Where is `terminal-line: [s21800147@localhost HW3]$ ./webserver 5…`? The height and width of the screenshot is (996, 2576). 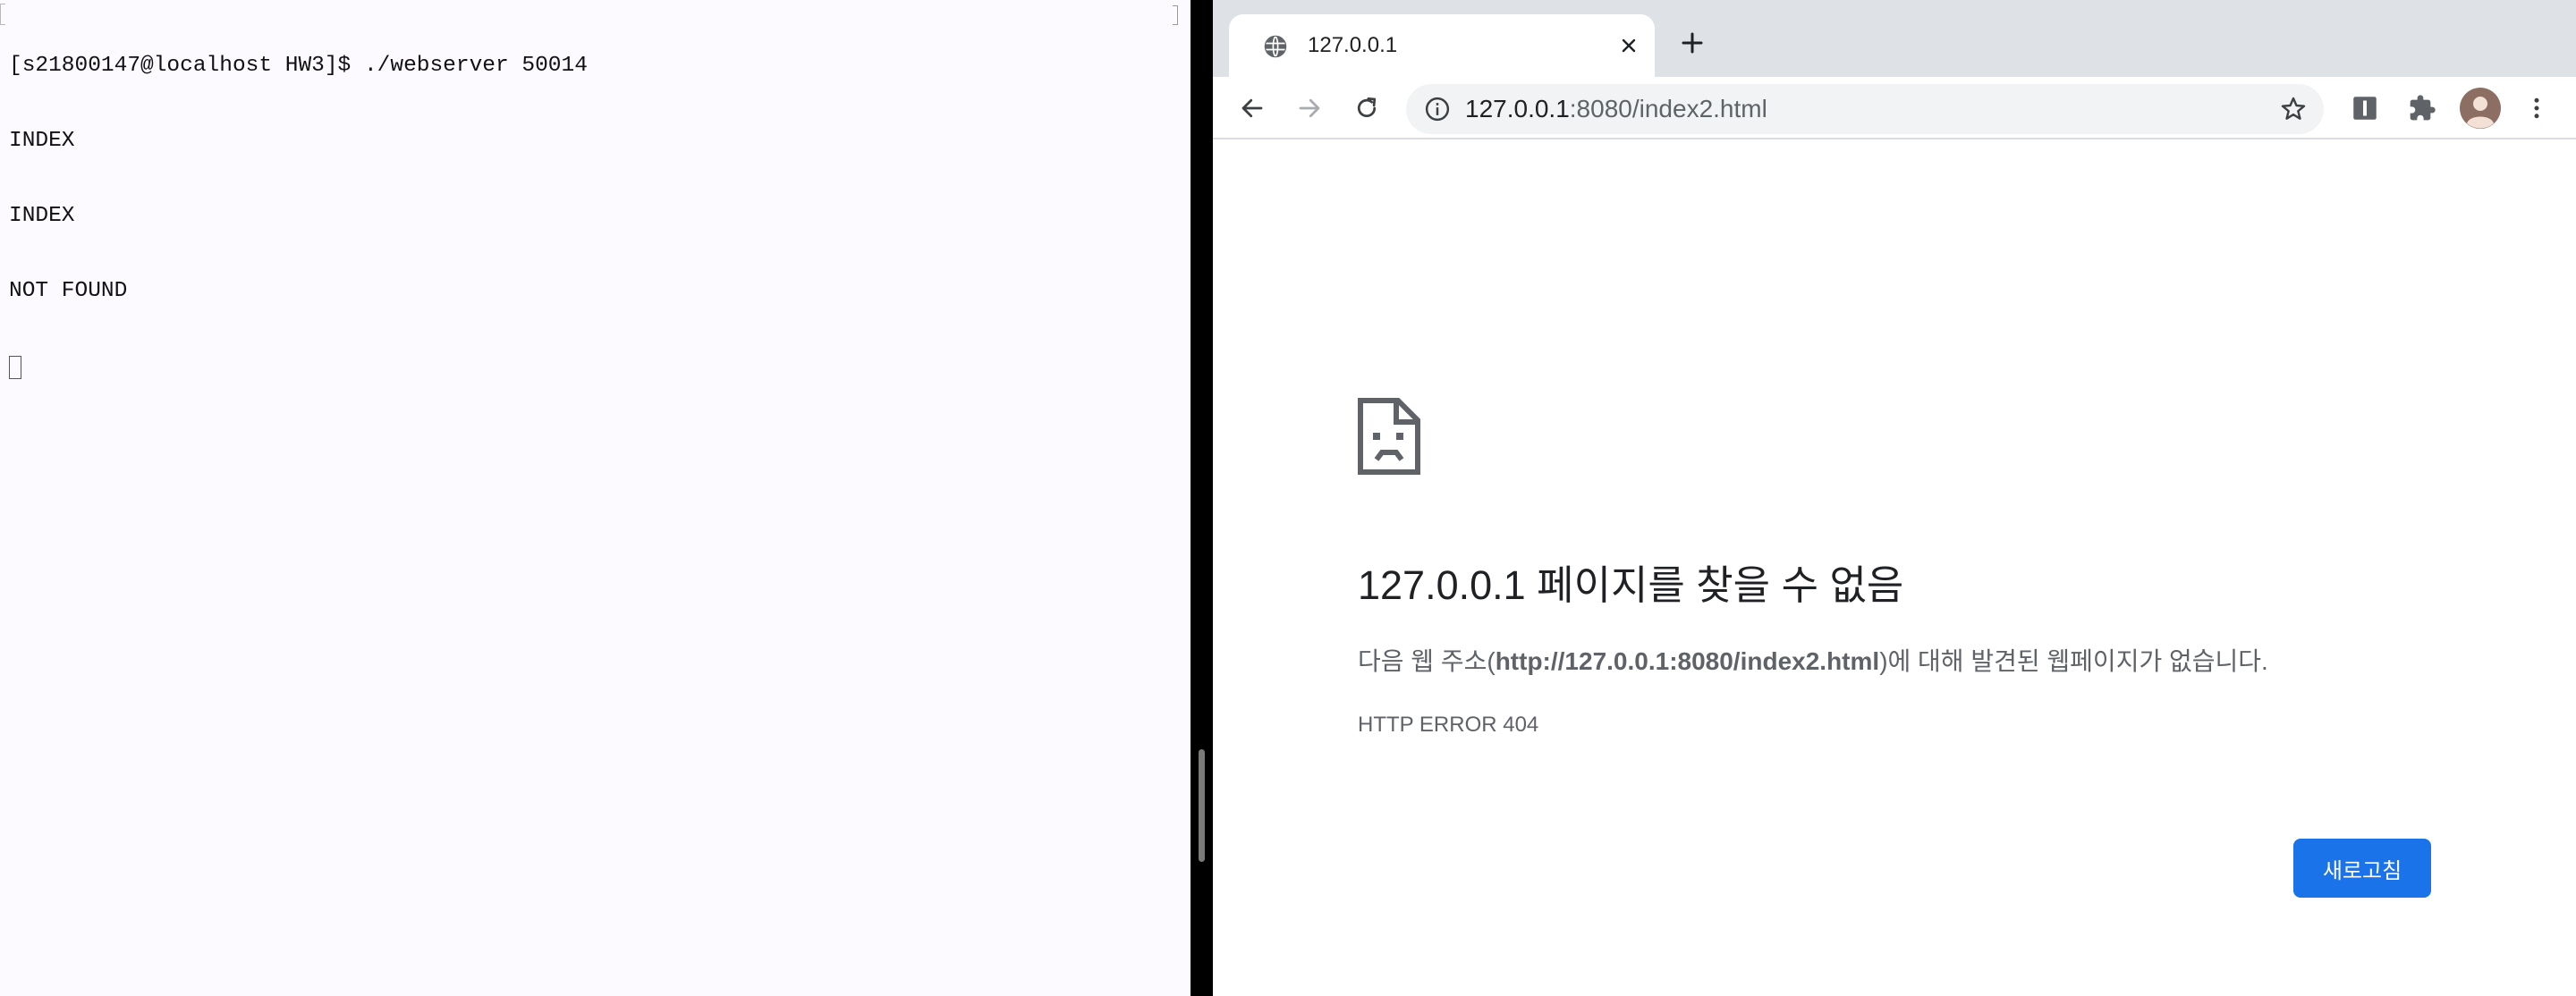
terminal-line: [s21800147@localhost HW3]$ ./webserver 5… is located at coordinates (298, 66).